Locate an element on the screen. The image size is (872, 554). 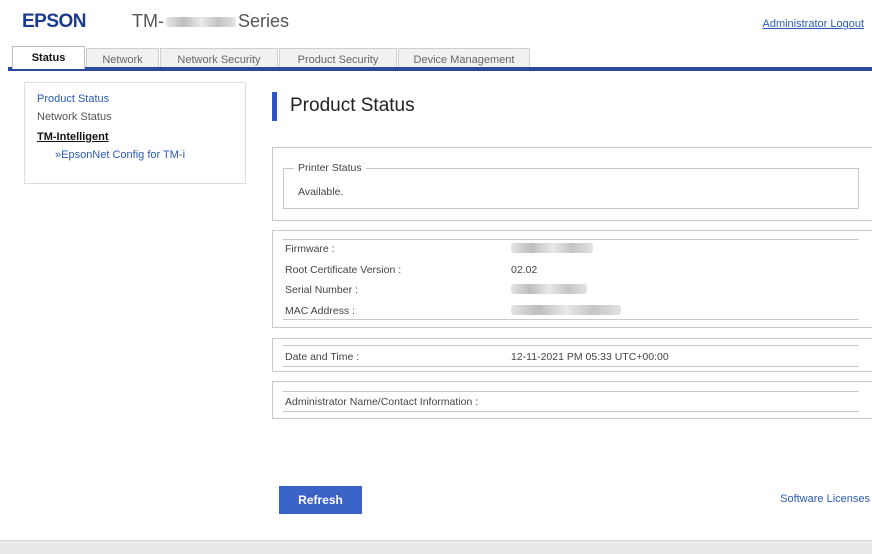
administrator-row: Administrator Name/Contact Information : is located at coordinates (571, 401).